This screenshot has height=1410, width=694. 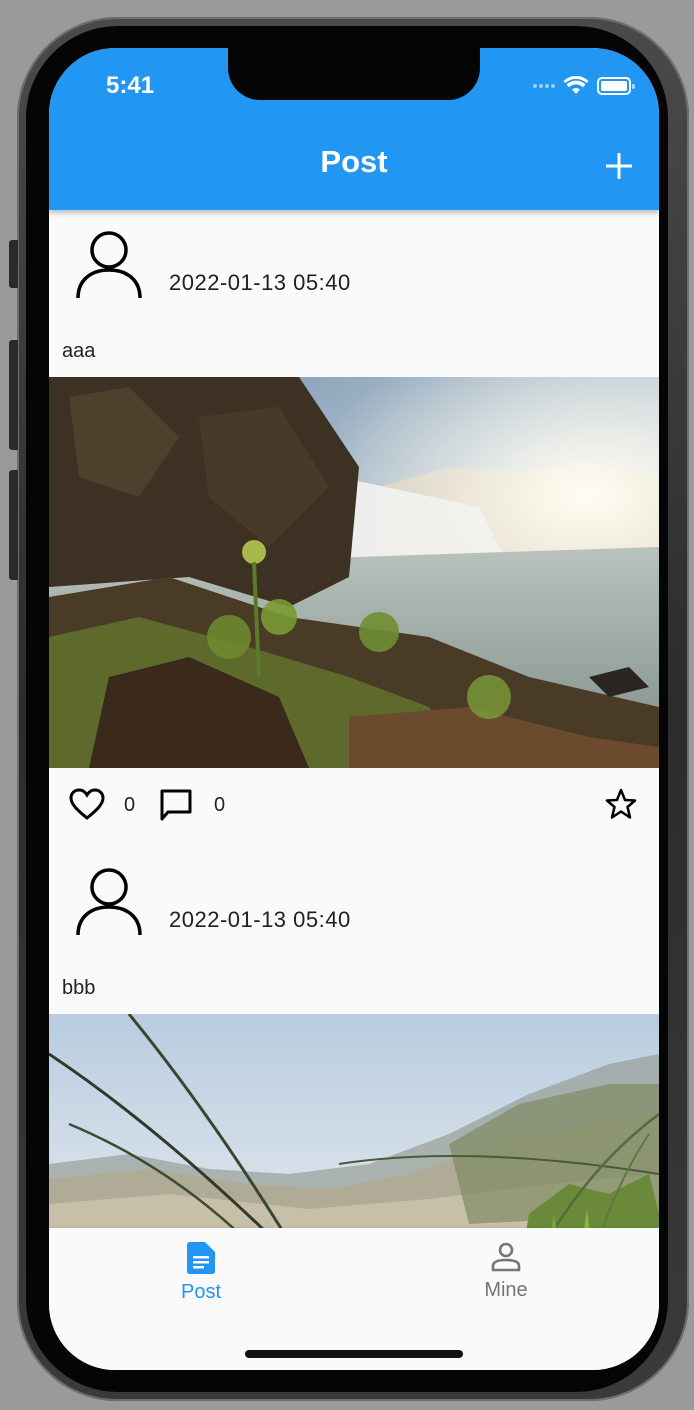 What do you see at coordinates (13, 525) in the screenshot?
I see `volume-down-button` at bounding box center [13, 525].